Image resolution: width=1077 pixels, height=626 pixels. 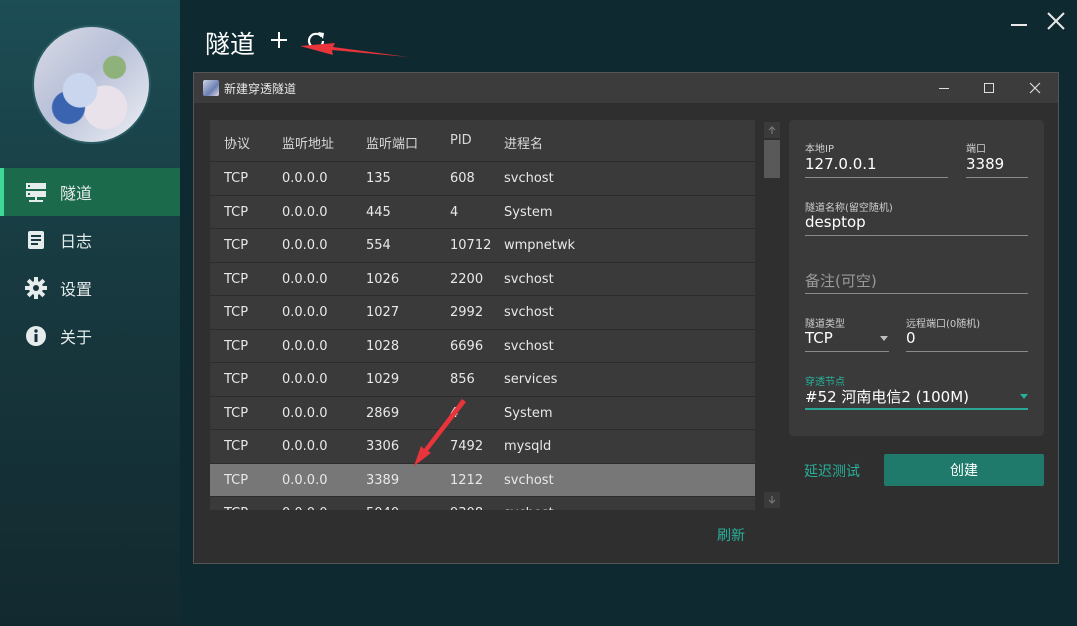 I want to click on remote-port-label: 远程端口(0随机), so click(x=943, y=324).